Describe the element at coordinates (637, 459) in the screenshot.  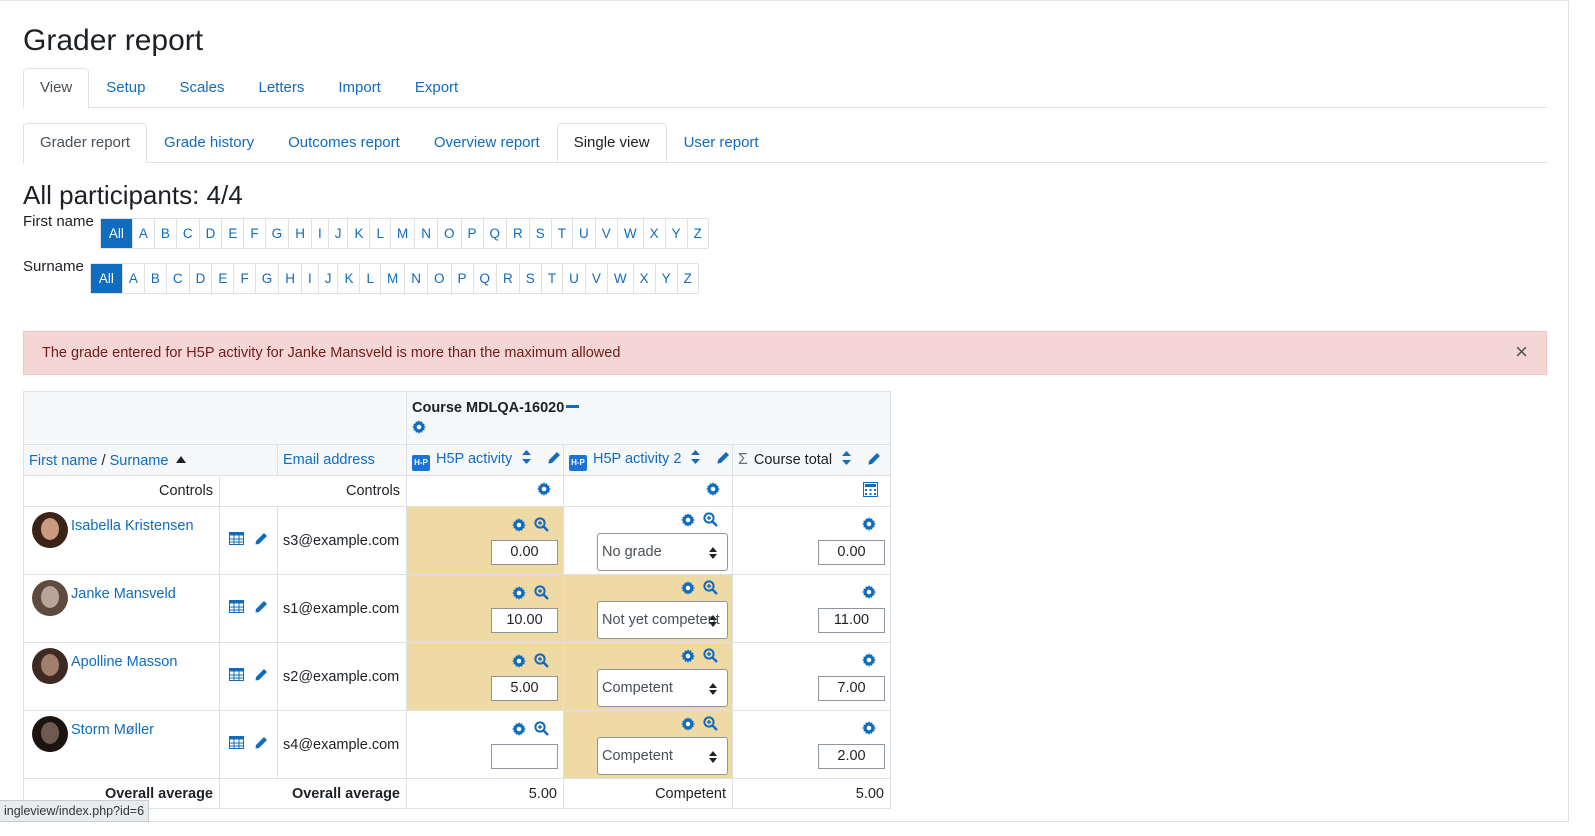
I see `h5p-activity-2-link: H5P activity 2` at that location.